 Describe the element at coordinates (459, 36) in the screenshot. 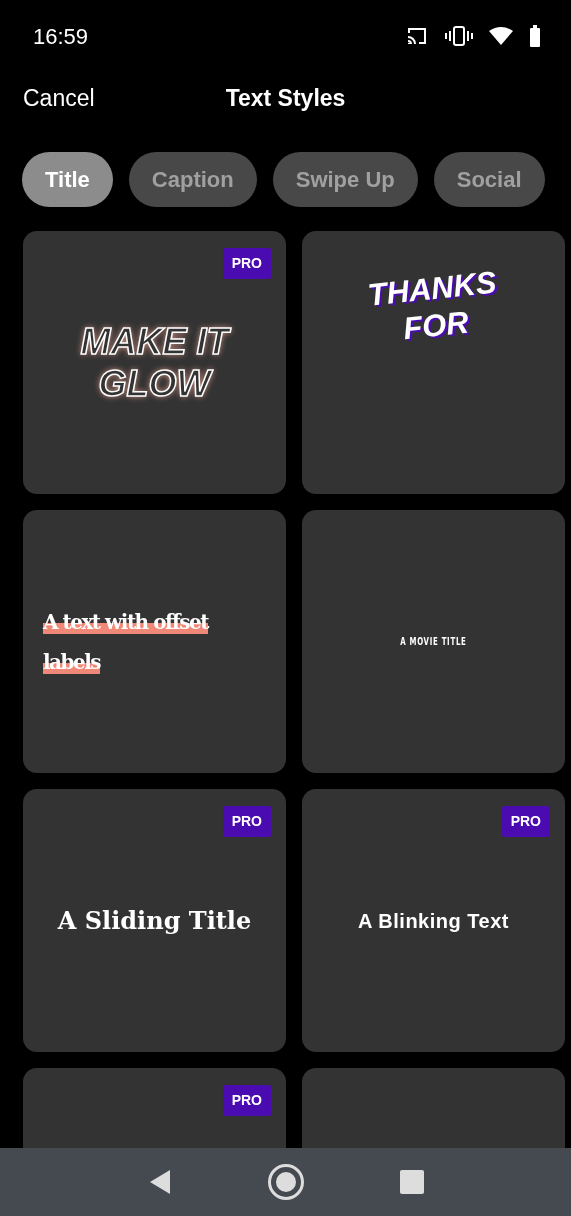

I see `vibrate-icon` at that location.